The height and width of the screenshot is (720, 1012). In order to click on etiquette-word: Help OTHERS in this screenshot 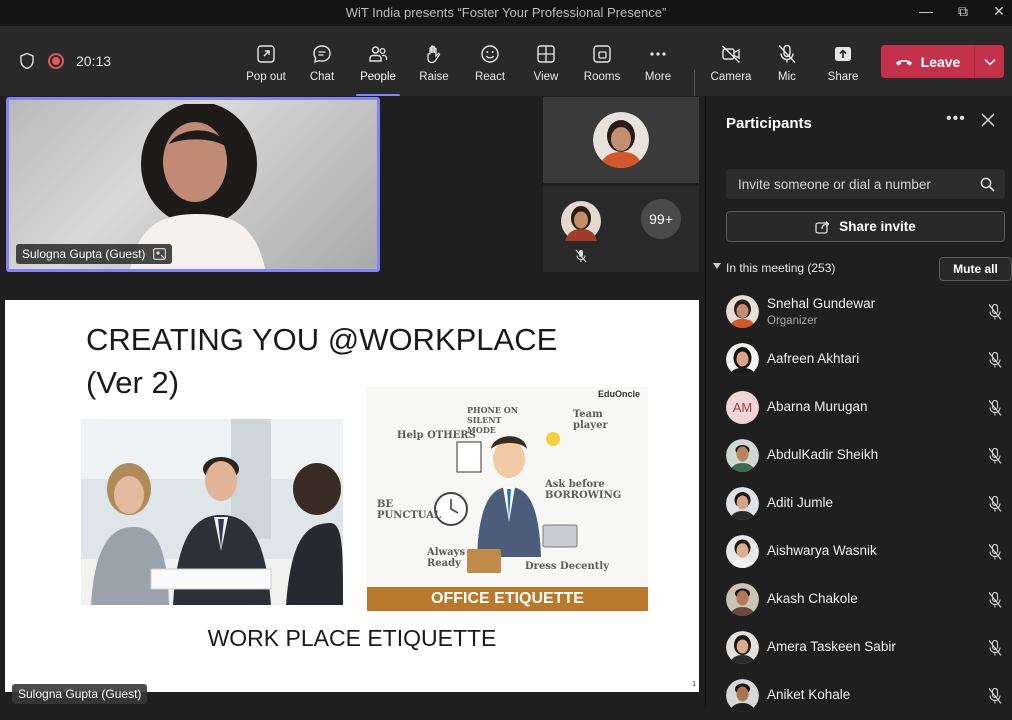, I will do `click(436, 435)`.